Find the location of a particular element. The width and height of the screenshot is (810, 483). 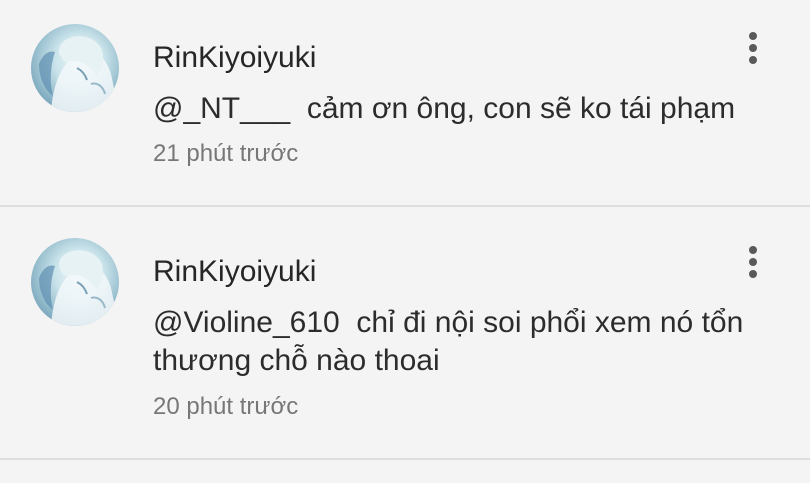

comment-mention: @Violine_610 is located at coordinates (246, 322).